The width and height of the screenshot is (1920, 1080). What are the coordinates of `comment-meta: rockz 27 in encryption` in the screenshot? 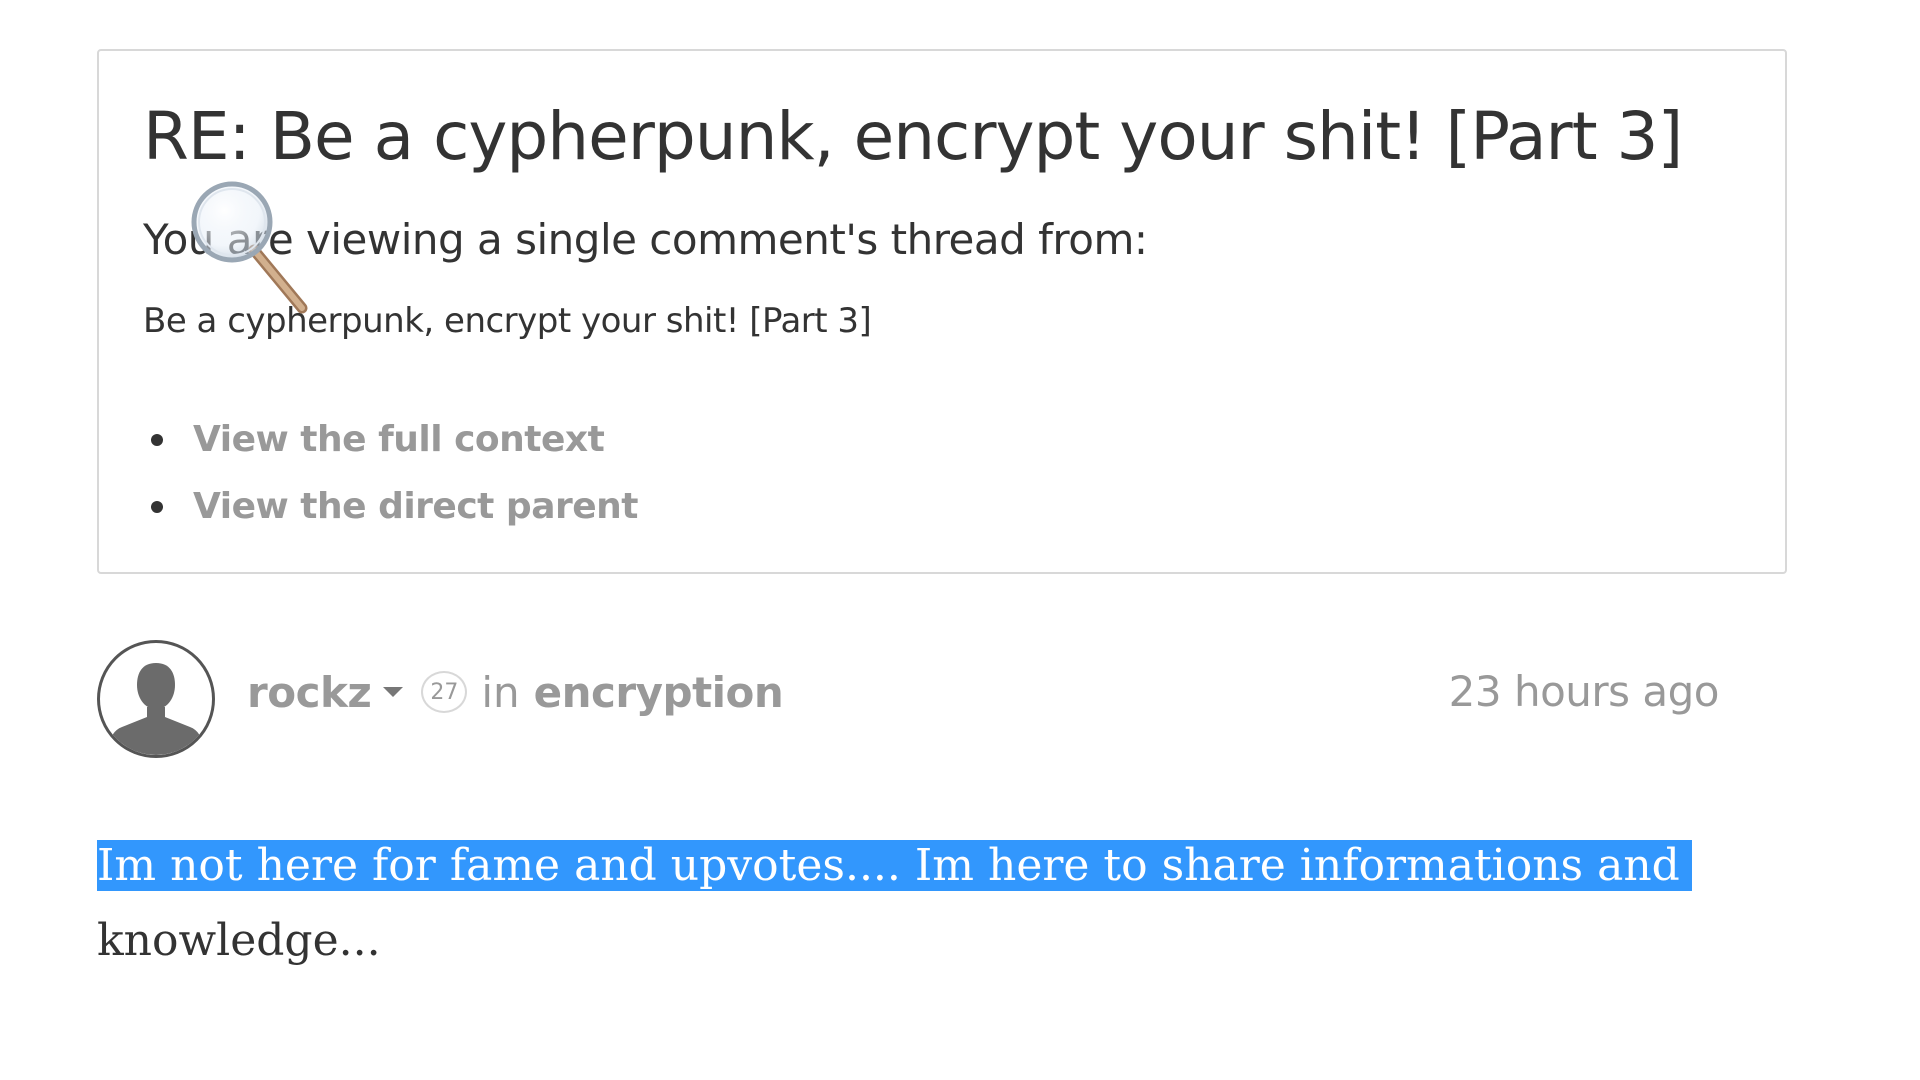 It's located at (515, 692).